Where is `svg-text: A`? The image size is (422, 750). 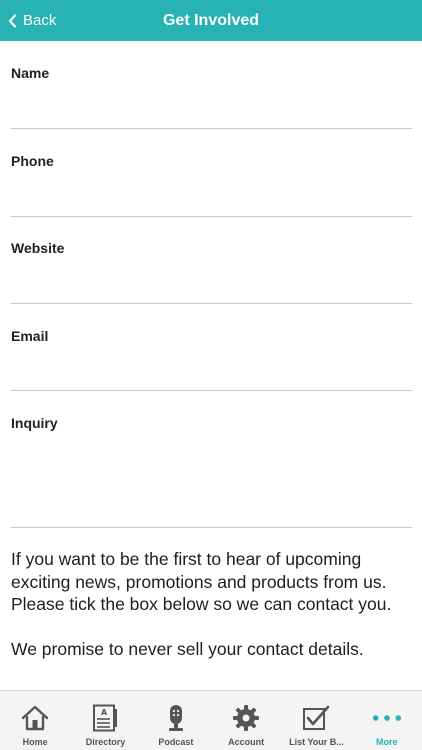
svg-text: A is located at coordinates (104, 712).